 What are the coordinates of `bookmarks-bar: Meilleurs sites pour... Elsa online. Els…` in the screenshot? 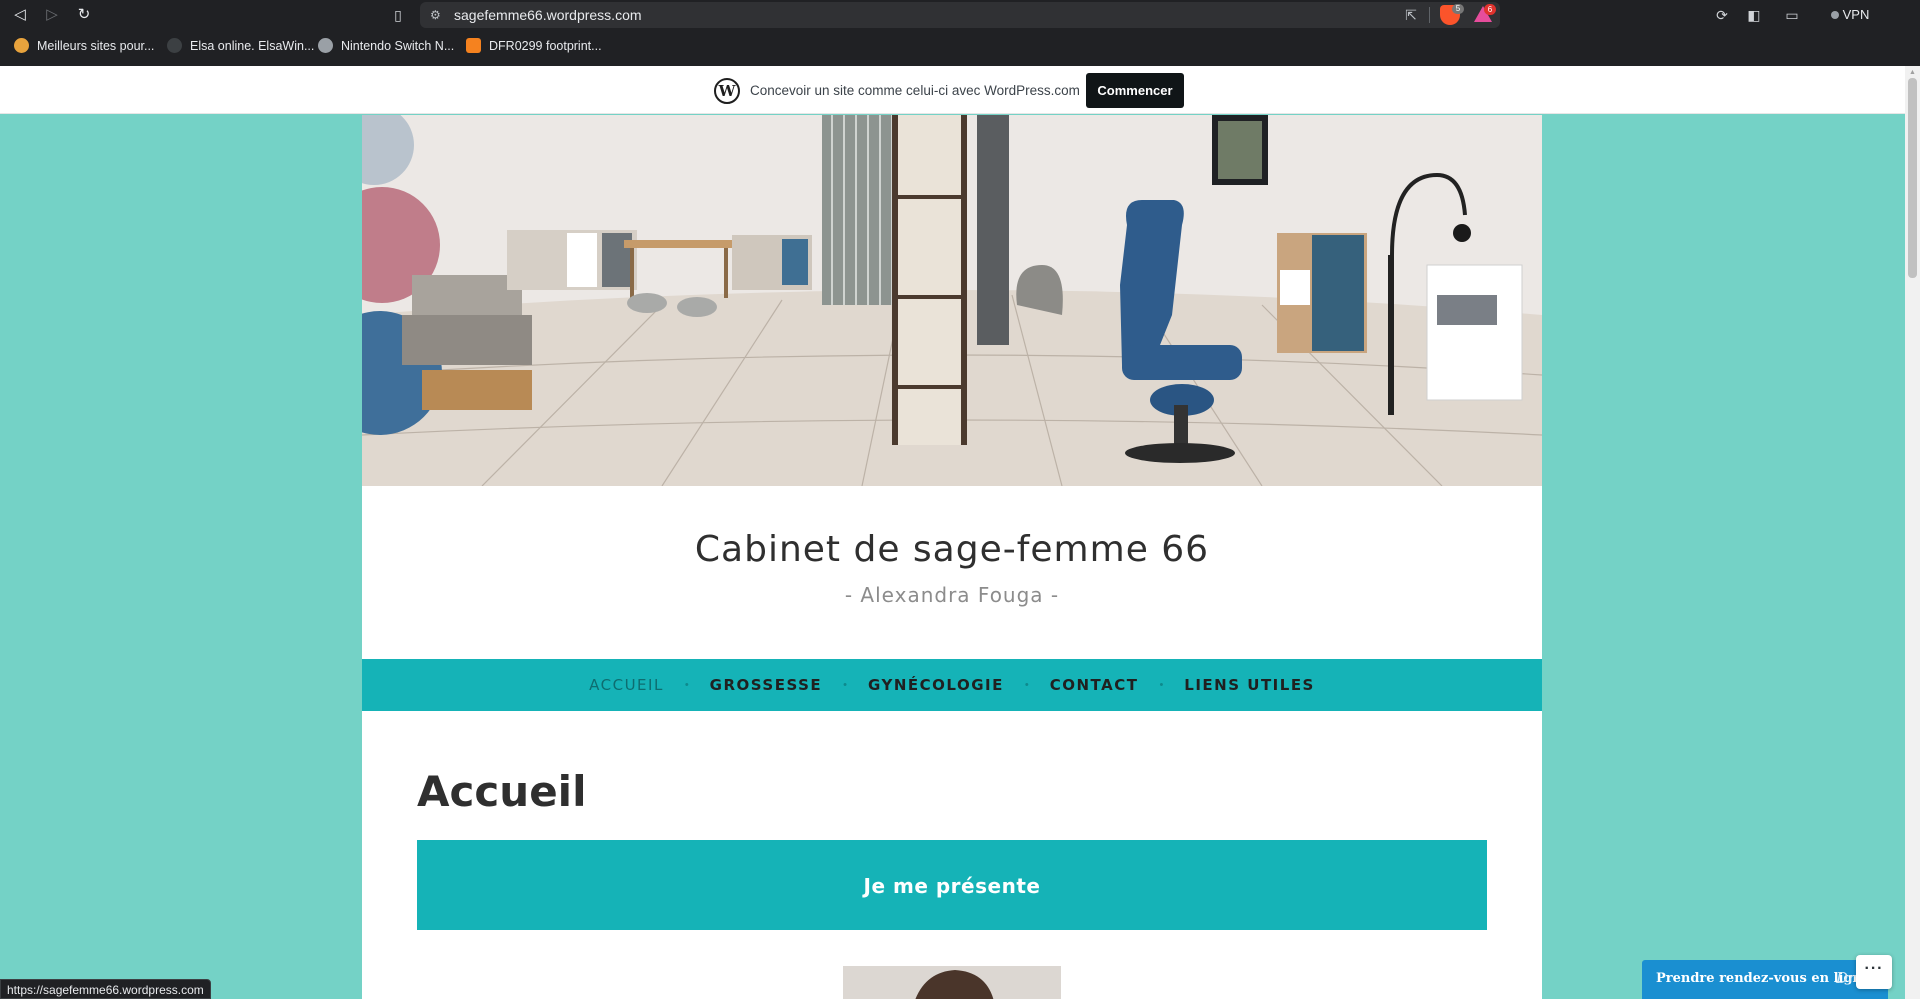 It's located at (960, 46).